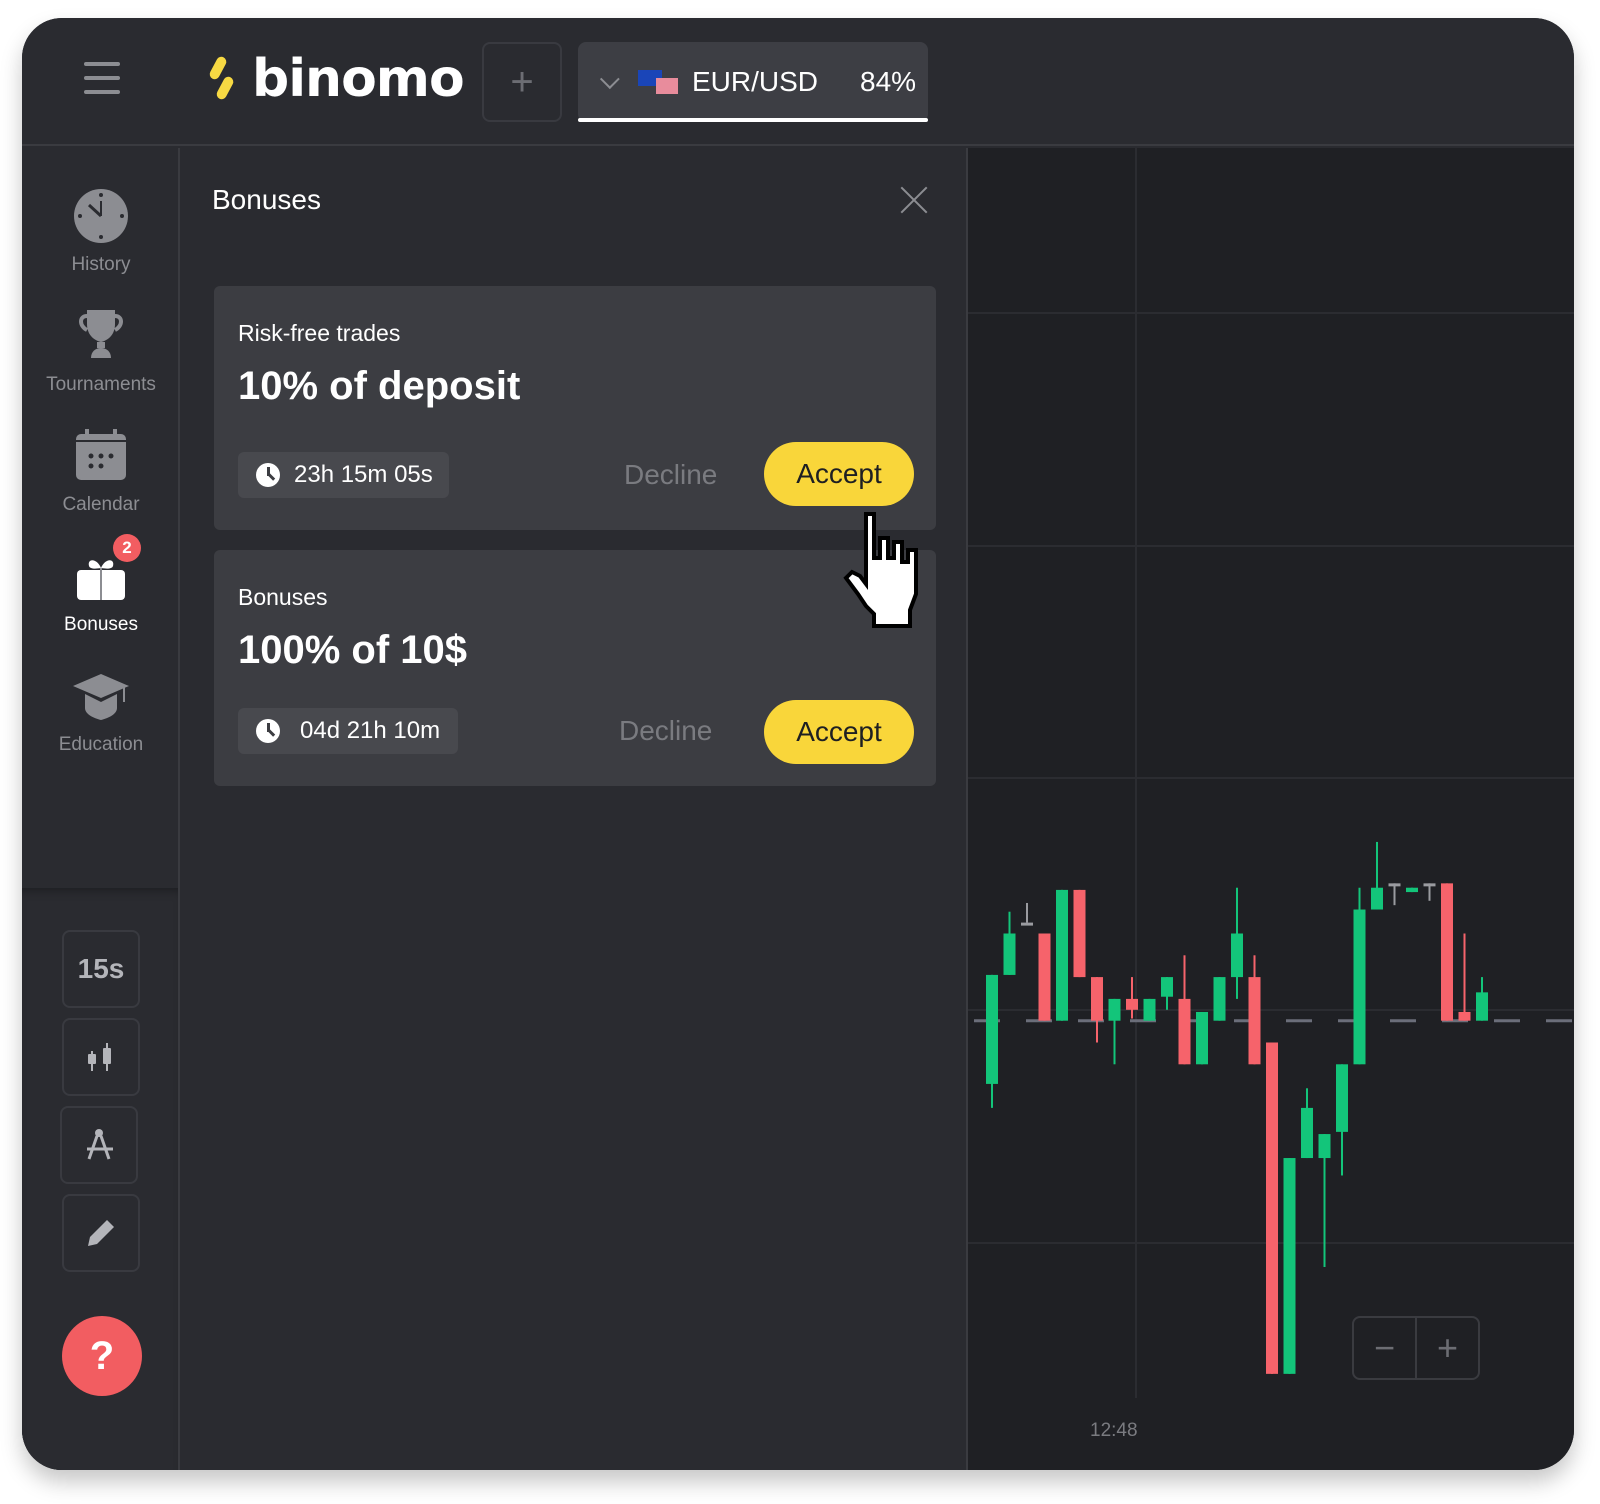 The width and height of the screenshot is (1600, 1504). Describe the element at coordinates (101, 456) in the screenshot. I see `calendar-icon` at that location.